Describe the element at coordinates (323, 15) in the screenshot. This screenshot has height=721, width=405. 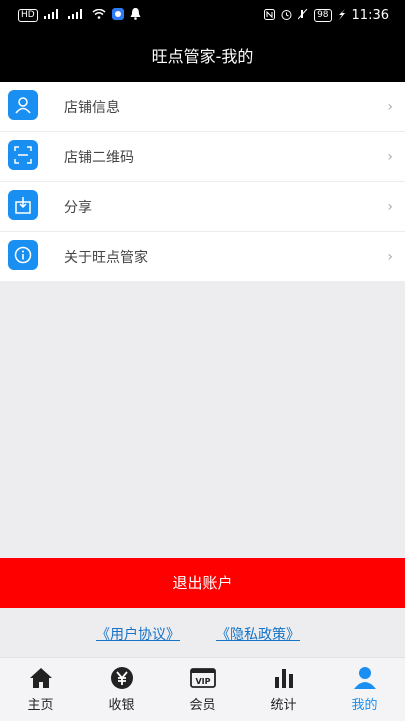
I see `battery-indicator: 98` at that location.